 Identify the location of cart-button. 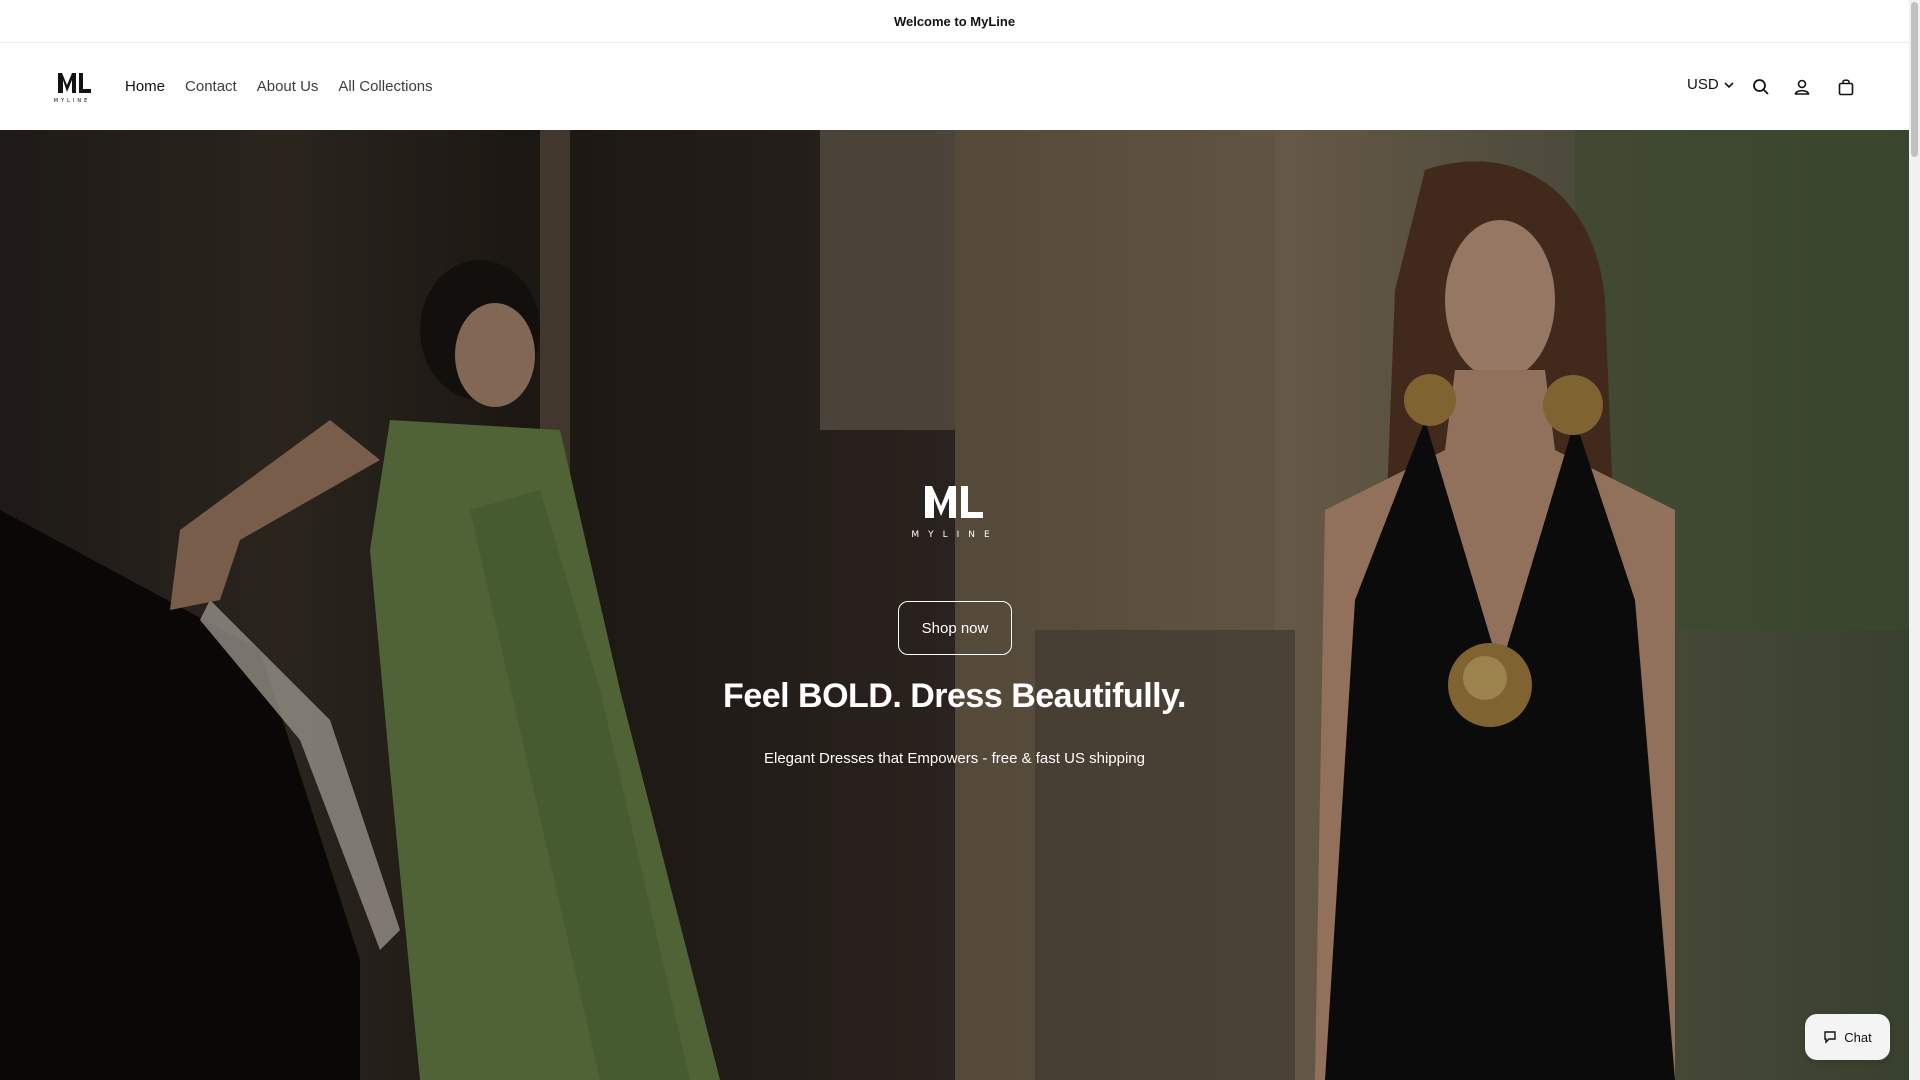
(1846, 87).